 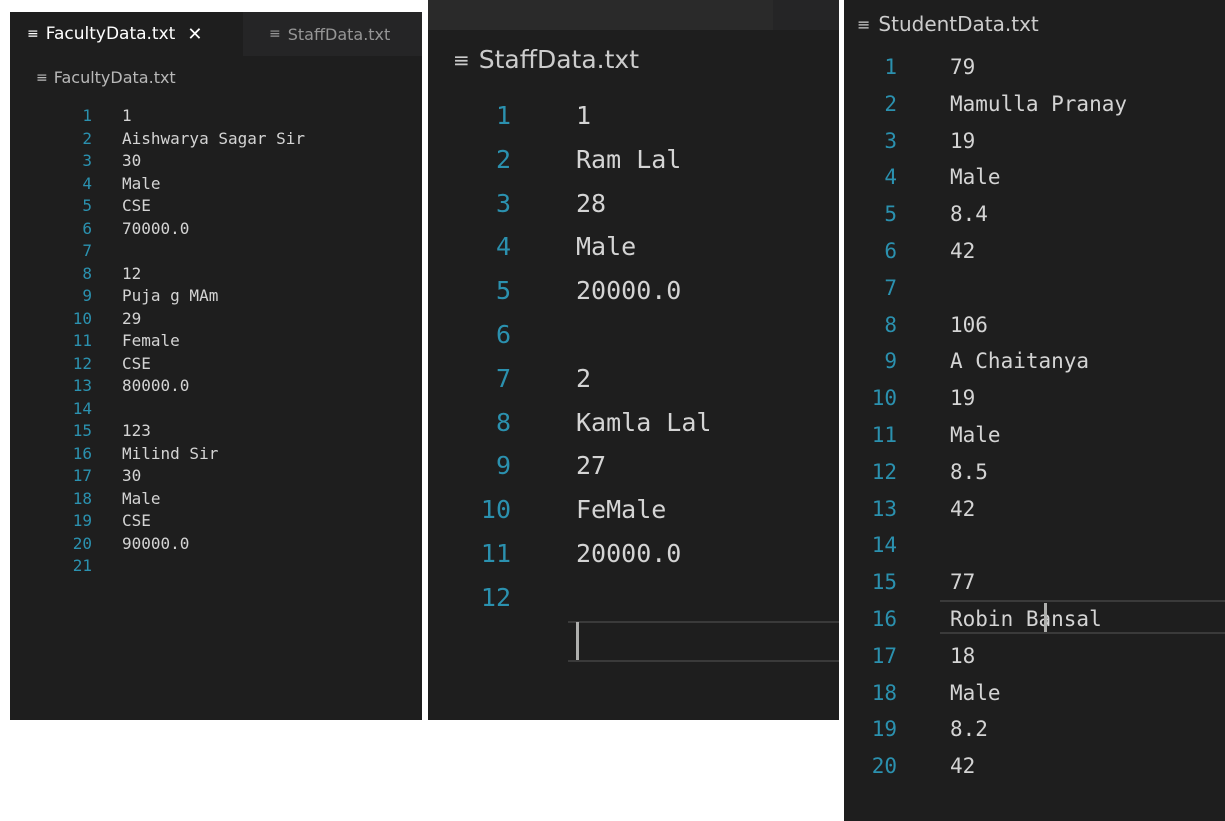 What do you see at coordinates (332, 34) in the screenshot?
I see `tab-staff-data: ≡ StaffData.txt` at bounding box center [332, 34].